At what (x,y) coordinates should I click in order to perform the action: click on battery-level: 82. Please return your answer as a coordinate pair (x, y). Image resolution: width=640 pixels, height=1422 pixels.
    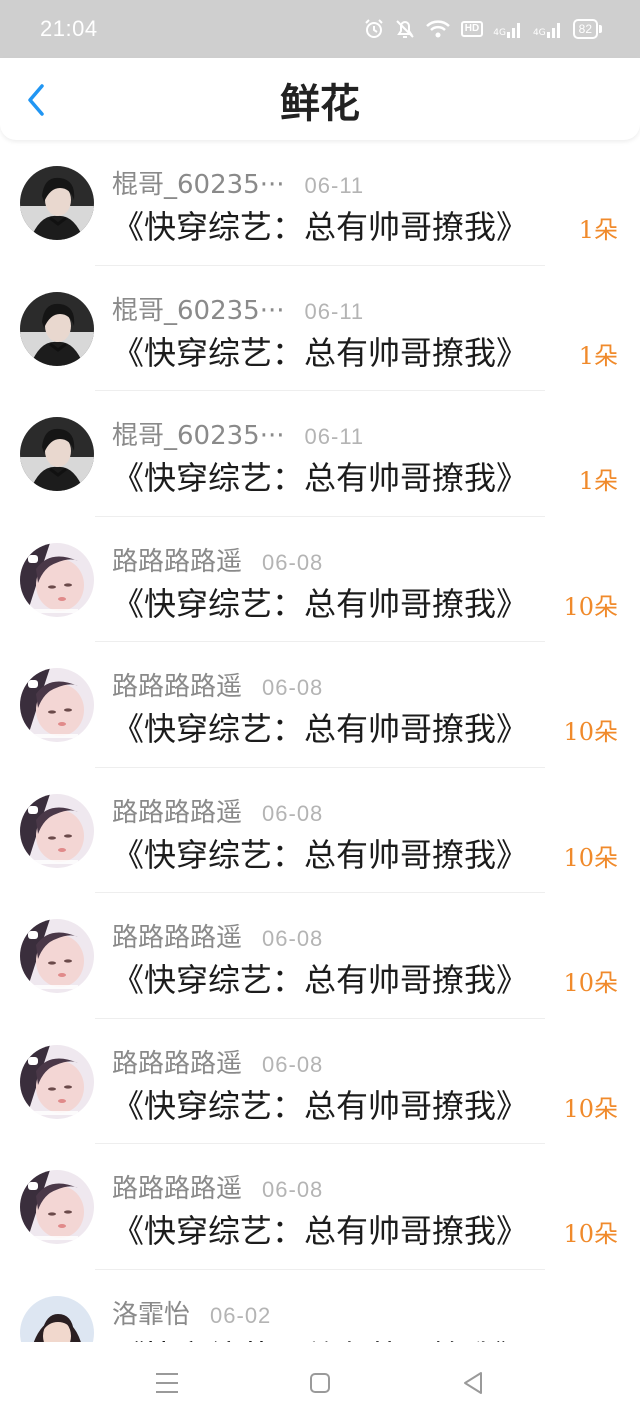
    Looking at the image, I should click on (585, 29).